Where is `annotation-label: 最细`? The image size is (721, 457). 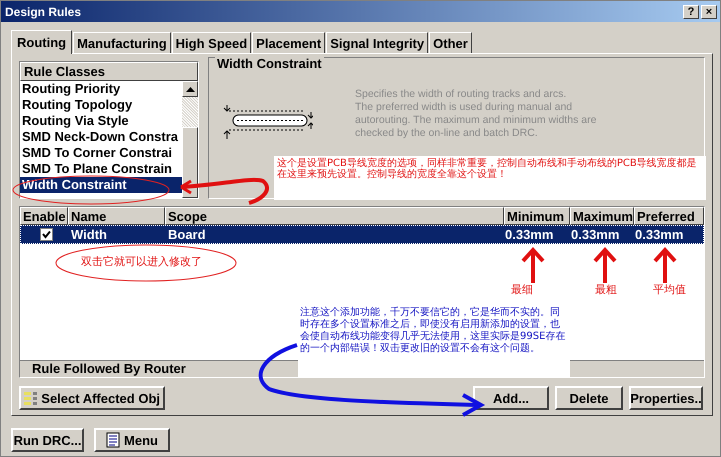
annotation-label: 最细 is located at coordinates (522, 289).